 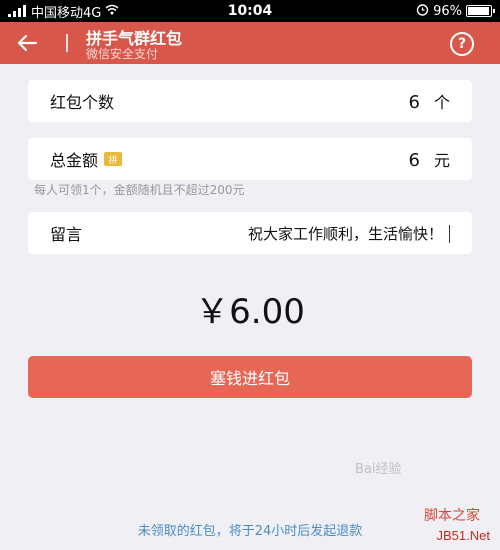 I want to click on total-amount-field: 总金额 拼 6 元, so click(x=250, y=159).